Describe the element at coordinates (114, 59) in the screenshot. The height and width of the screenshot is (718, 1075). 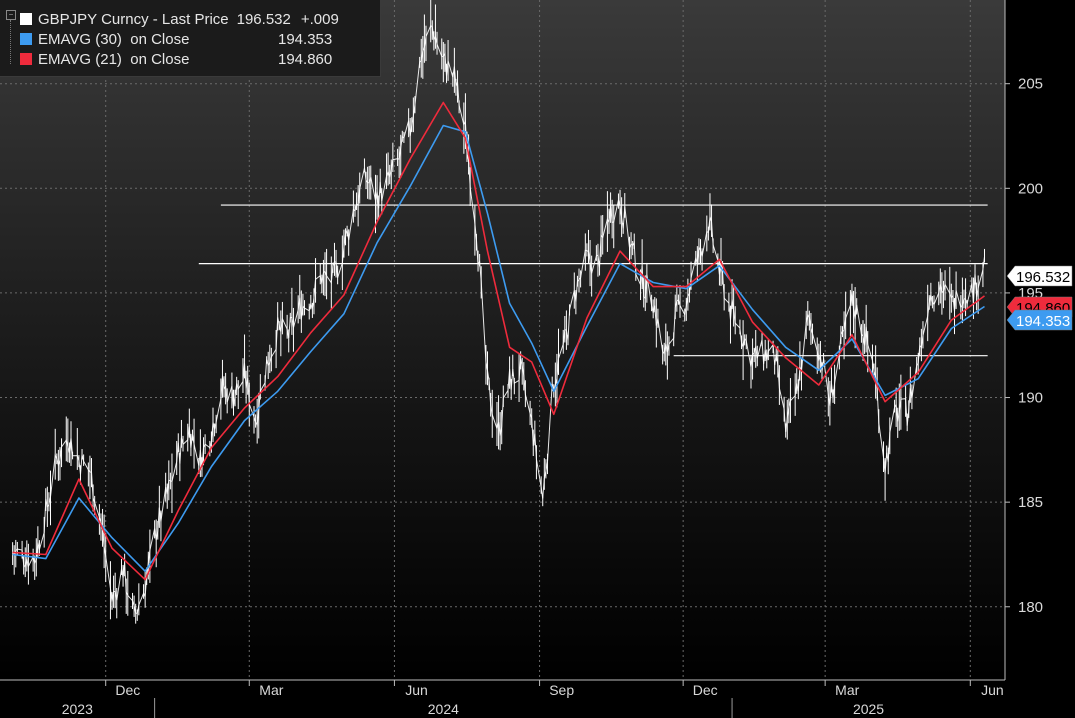
I see `legend-label-ema21: EMAVG (21) on Close` at that location.